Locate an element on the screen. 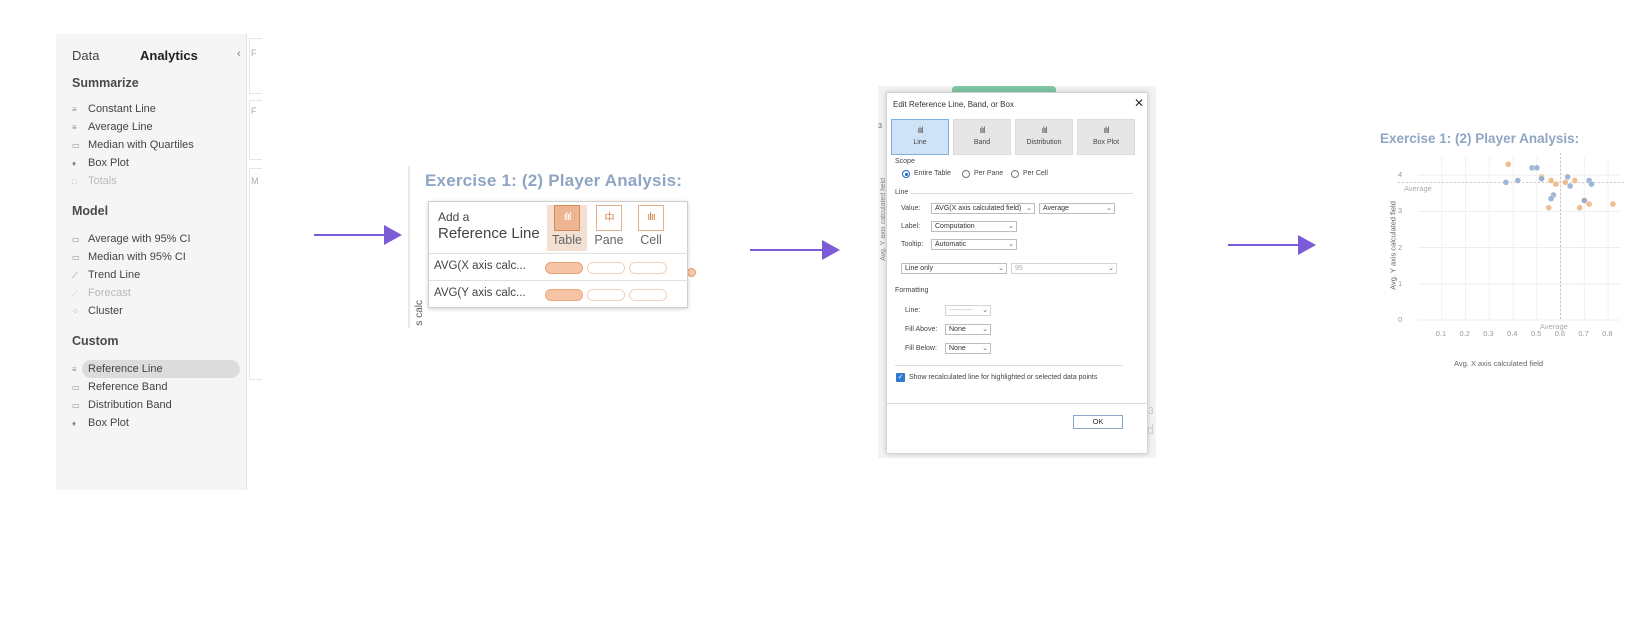  formatting-title: Formatting is located at coordinates (912, 290).